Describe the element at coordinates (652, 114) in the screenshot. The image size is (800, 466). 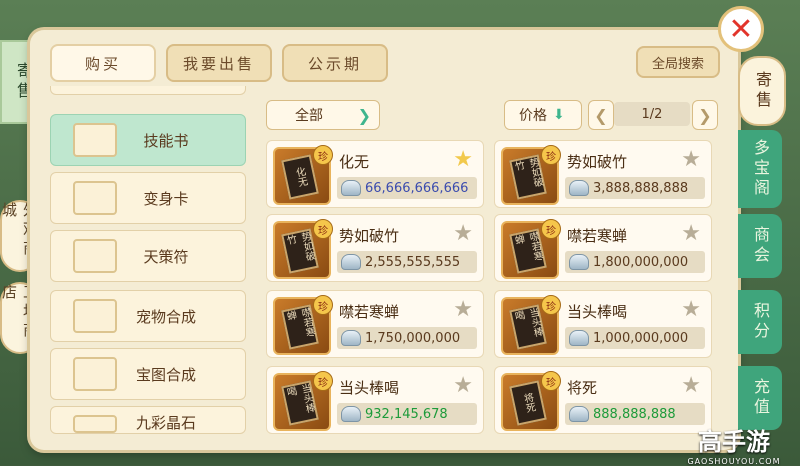
I see `page-indicator: 1/2` at that location.